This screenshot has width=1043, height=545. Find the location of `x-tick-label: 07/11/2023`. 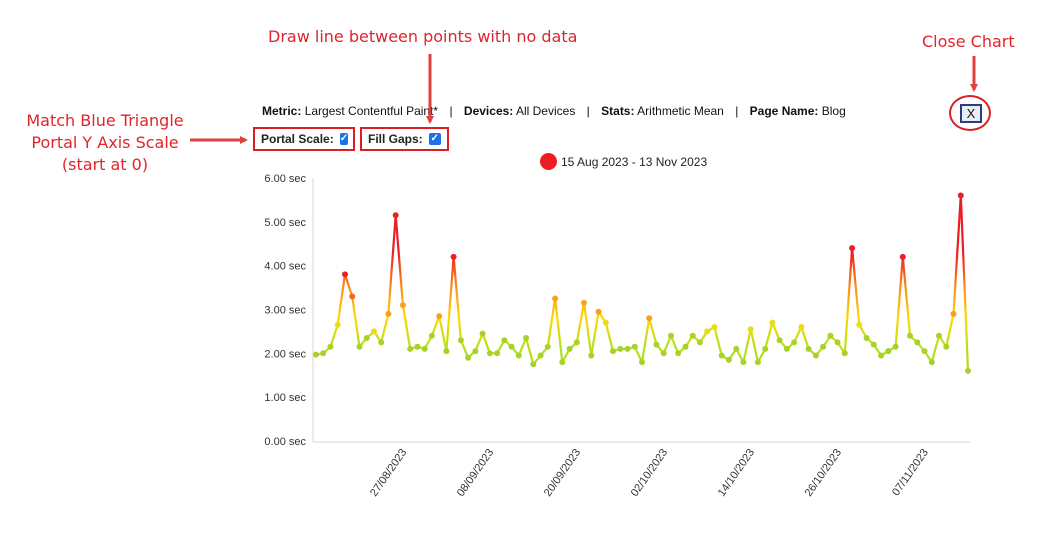

x-tick-label: 07/11/2023 is located at coordinates (910, 472).